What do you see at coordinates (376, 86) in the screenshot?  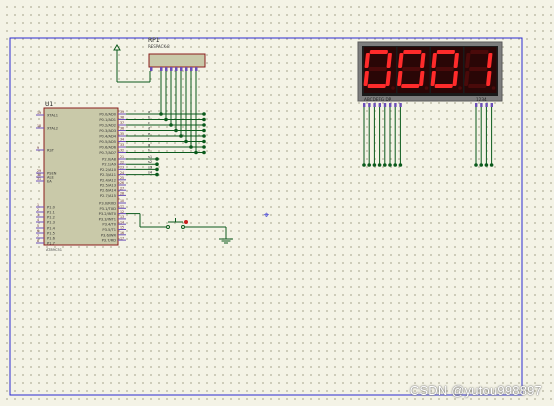 I see `segment-d` at bounding box center [376, 86].